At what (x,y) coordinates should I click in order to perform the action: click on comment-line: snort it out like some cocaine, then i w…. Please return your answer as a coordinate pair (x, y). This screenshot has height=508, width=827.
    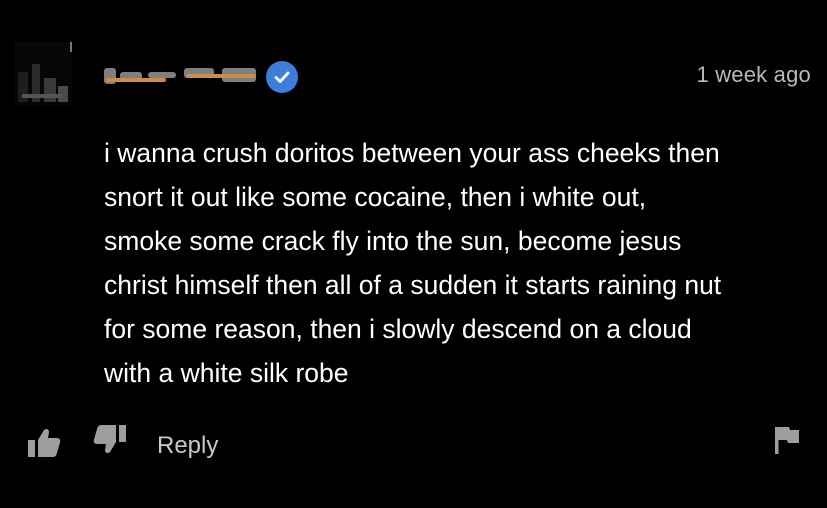
    Looking at the image, I should click on (375, 197).